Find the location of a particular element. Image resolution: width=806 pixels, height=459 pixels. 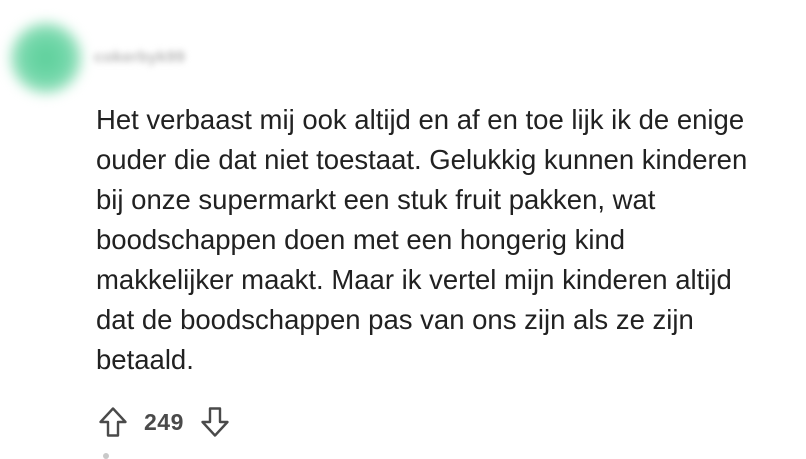

comment-line: boodschappen doen met een hongerig kind is located at coordinates (361, 239).